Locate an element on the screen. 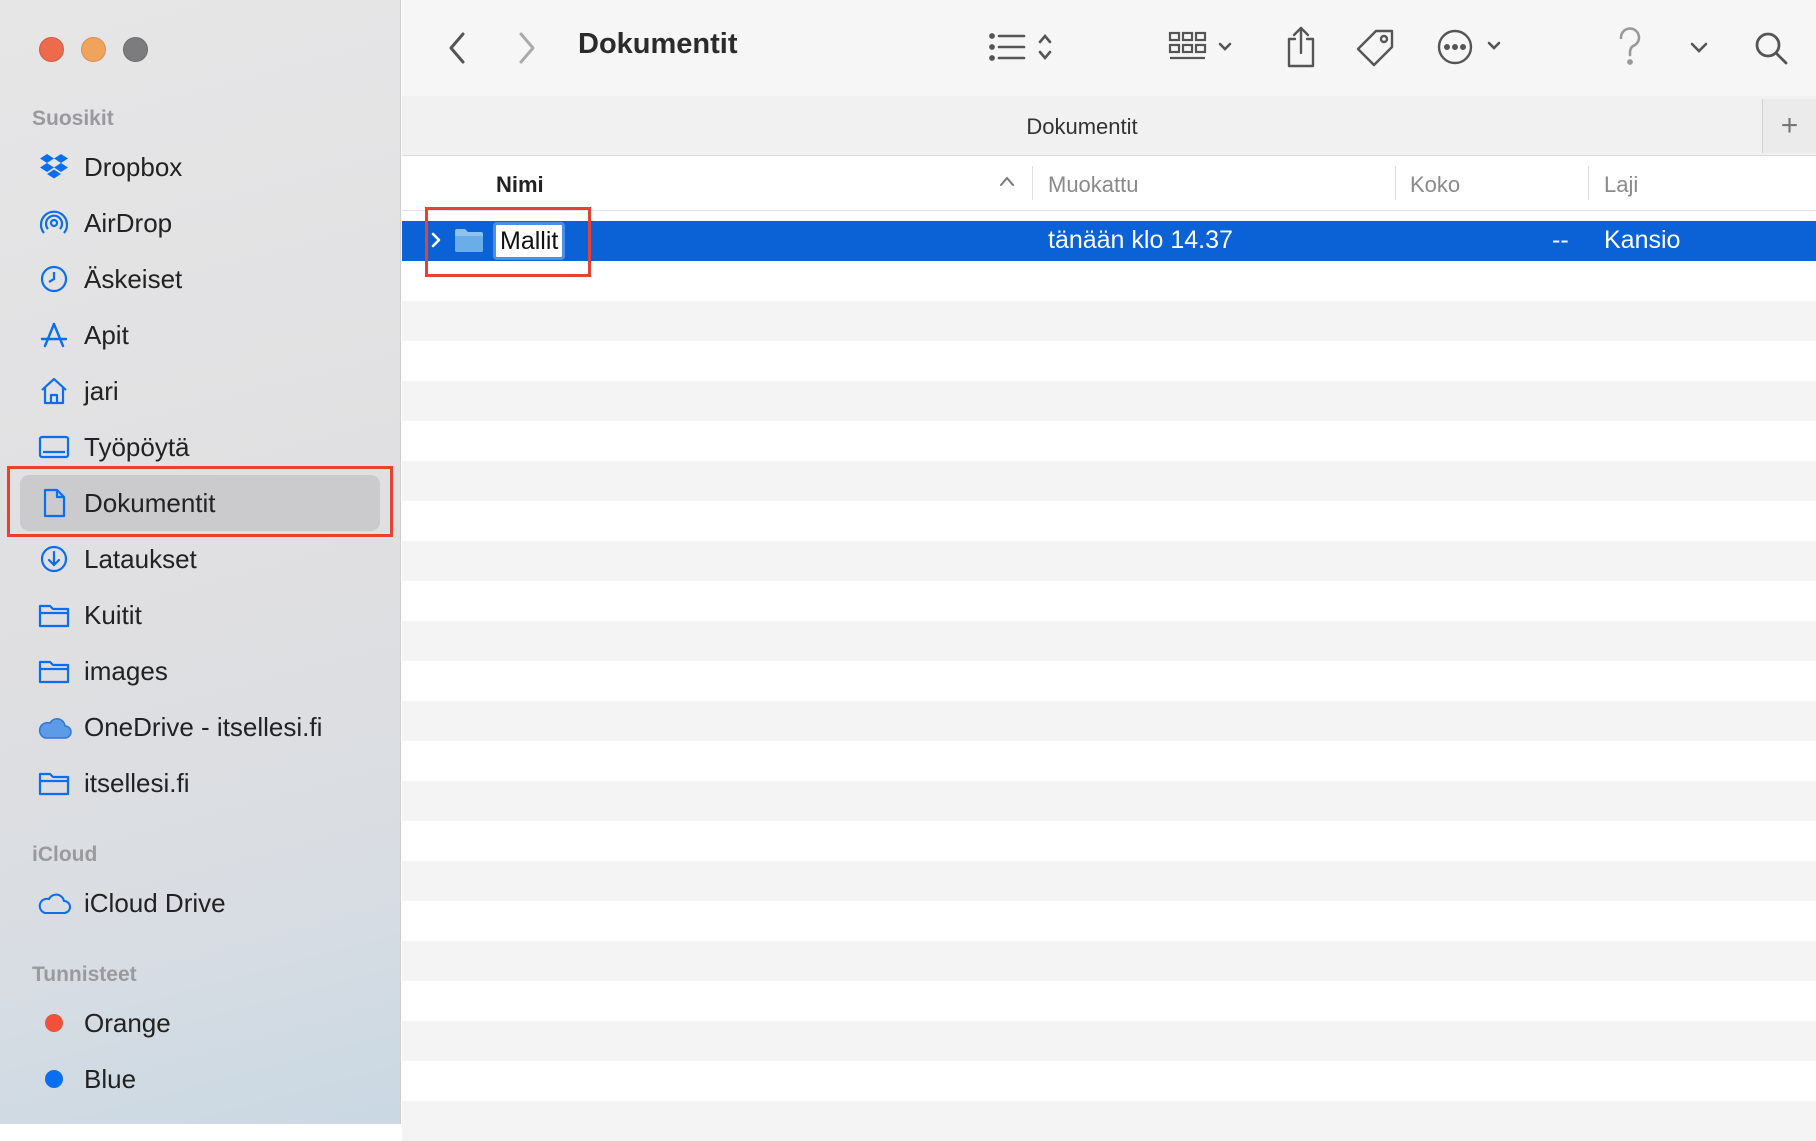 The width and height of the screenshot is (1816, 1141). question-mark-icon is located at coordinates (1630, 46).